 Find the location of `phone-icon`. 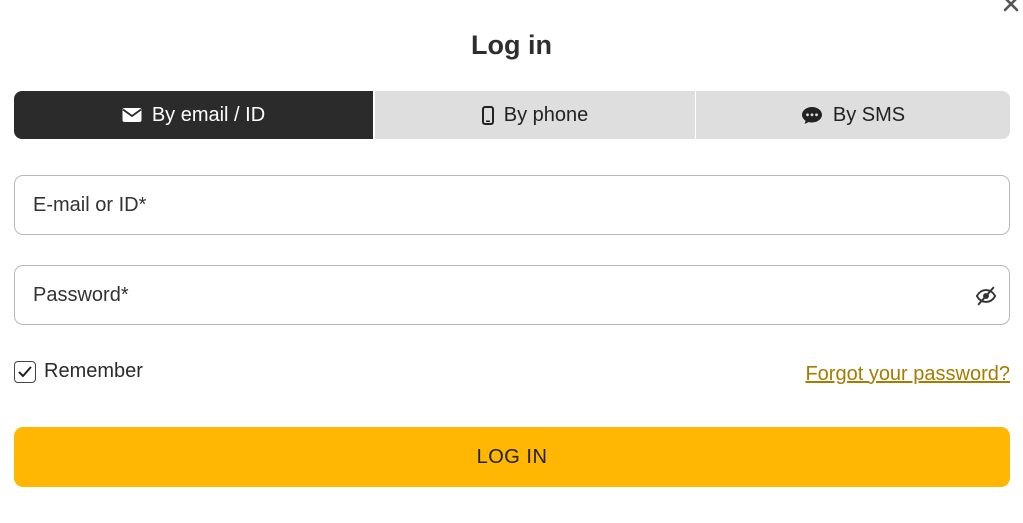

phone-icon is located at coordinates (487, 115).